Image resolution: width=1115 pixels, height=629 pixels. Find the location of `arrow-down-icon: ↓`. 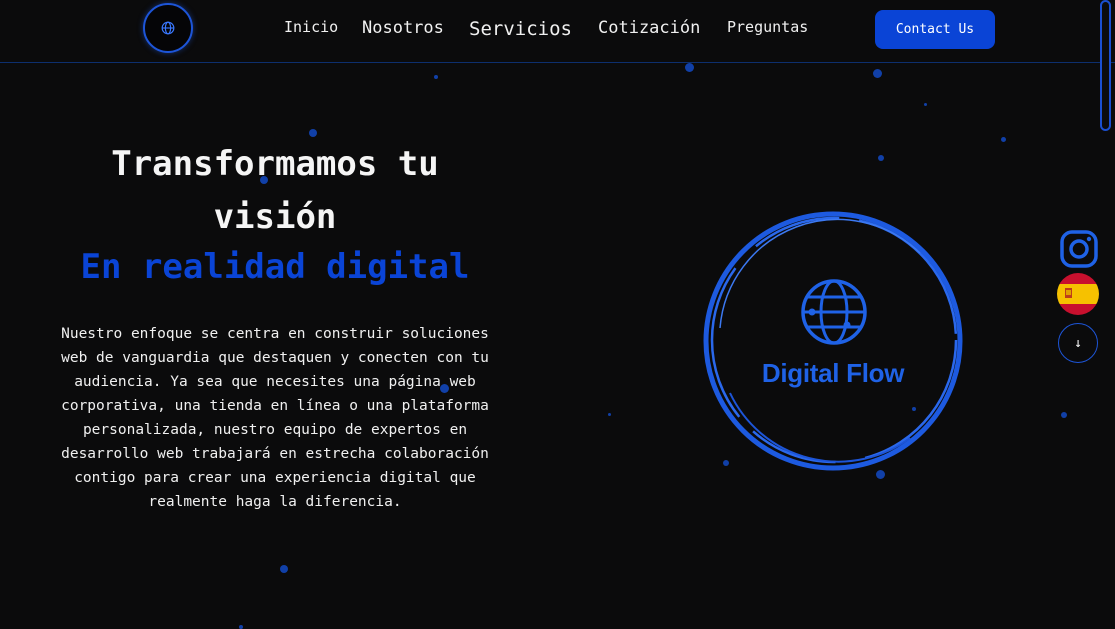

arrow-down-icon: ↓ is located at coordinates (1078, 343).